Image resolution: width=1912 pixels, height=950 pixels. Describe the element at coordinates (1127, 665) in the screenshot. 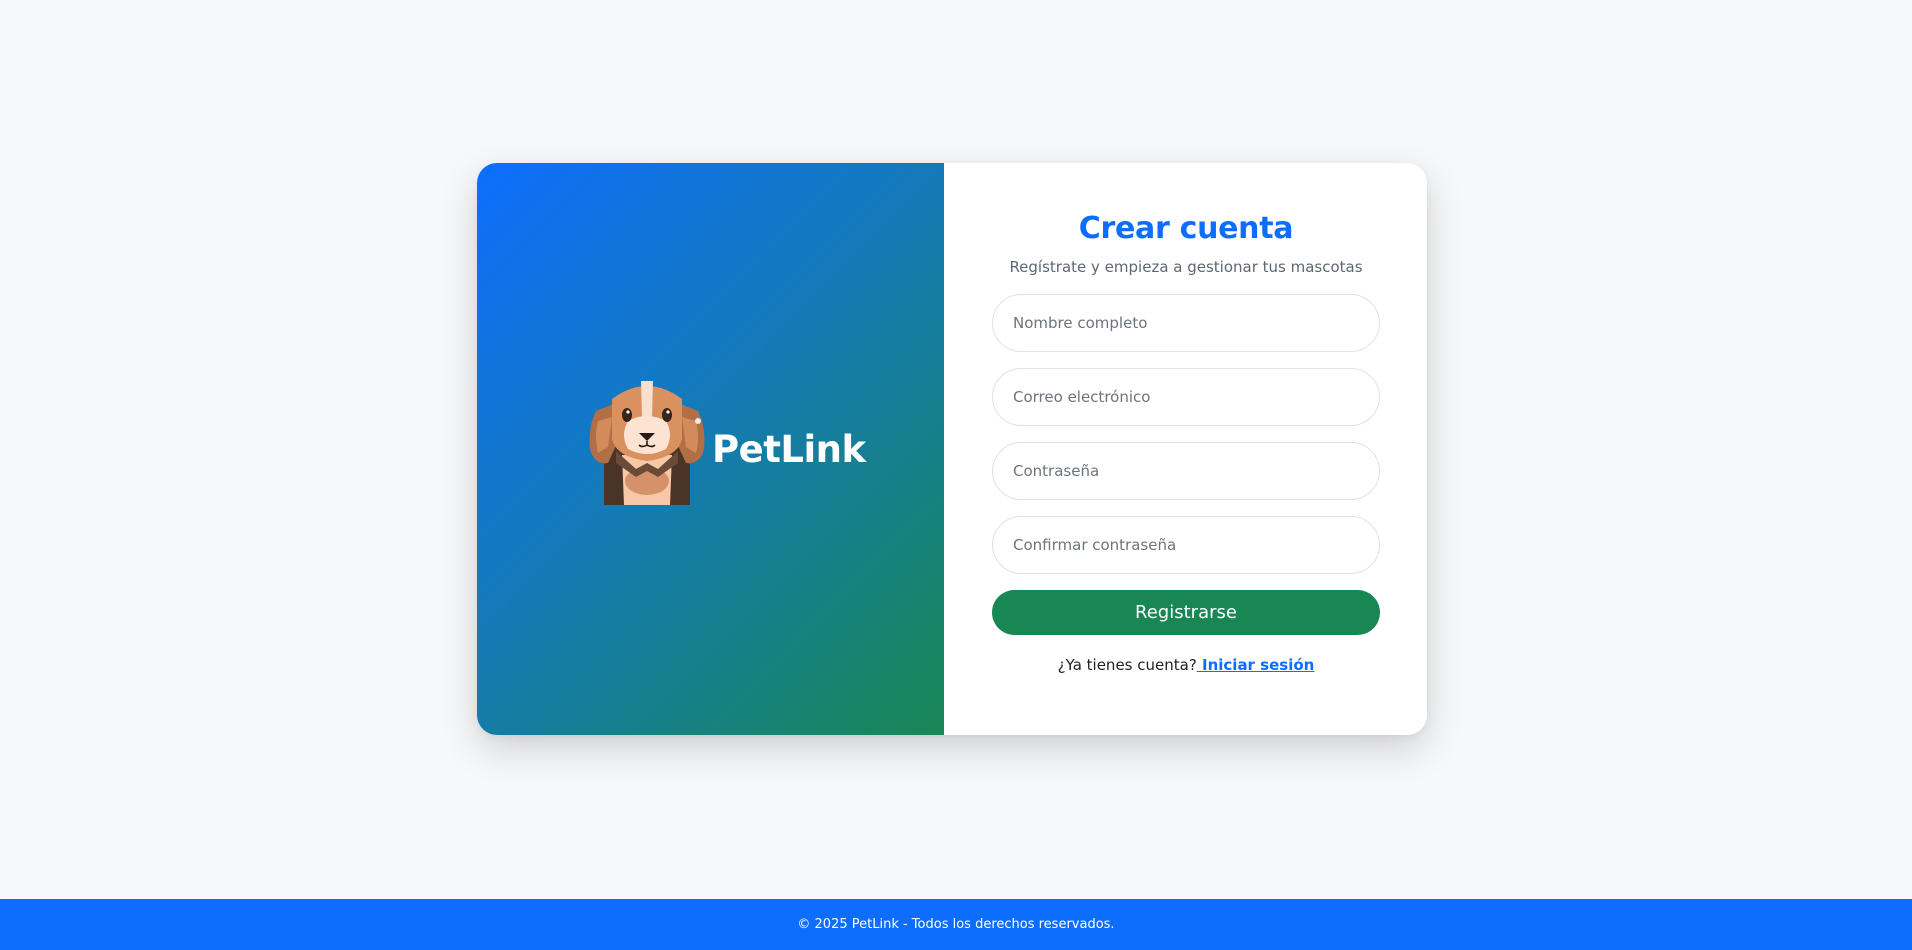

I see `login-prompt-text: ¿Ya tienes cuenta?` at that location.